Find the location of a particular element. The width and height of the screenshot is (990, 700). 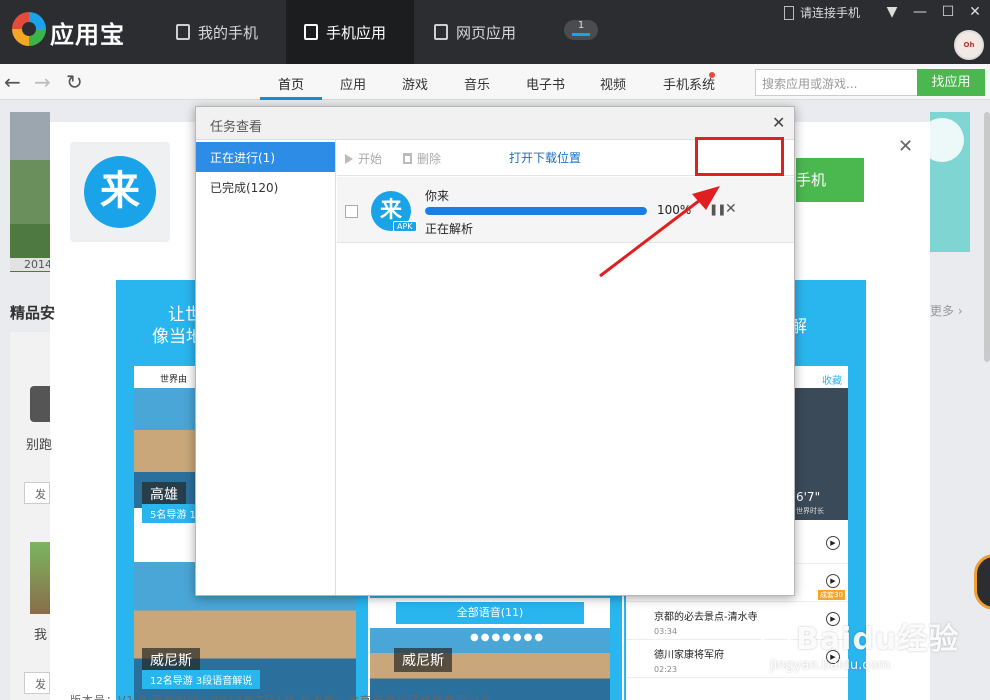

highlight-box is located at coordinates (739, 156).